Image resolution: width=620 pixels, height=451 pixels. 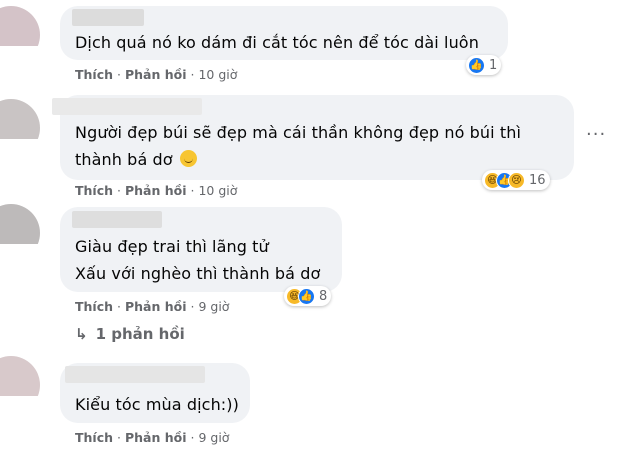 I want to click on reaction-count: 1, so click(x=493, y=65).